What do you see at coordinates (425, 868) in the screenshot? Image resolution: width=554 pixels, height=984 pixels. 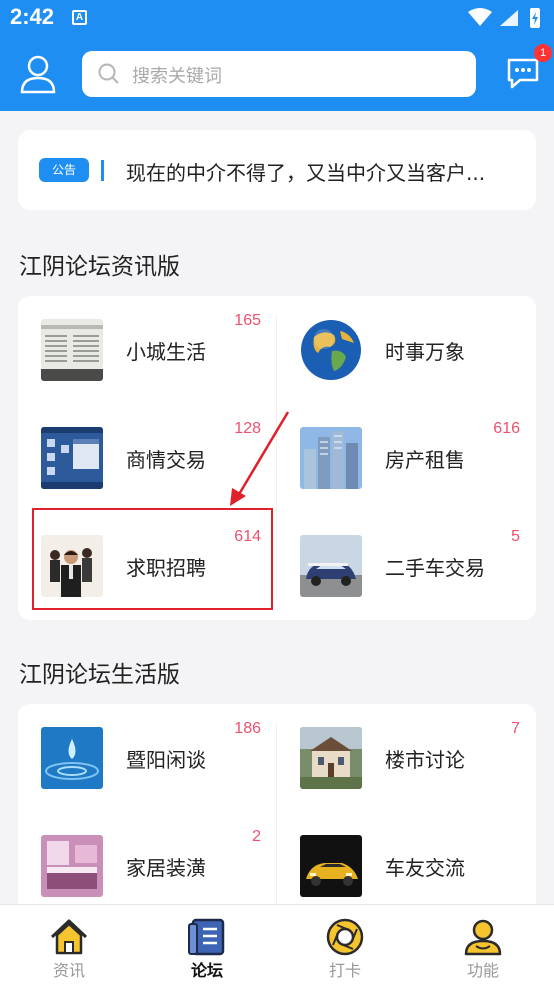 I see `forum-item-label: 车友交流` at bounding box center [425, 868].